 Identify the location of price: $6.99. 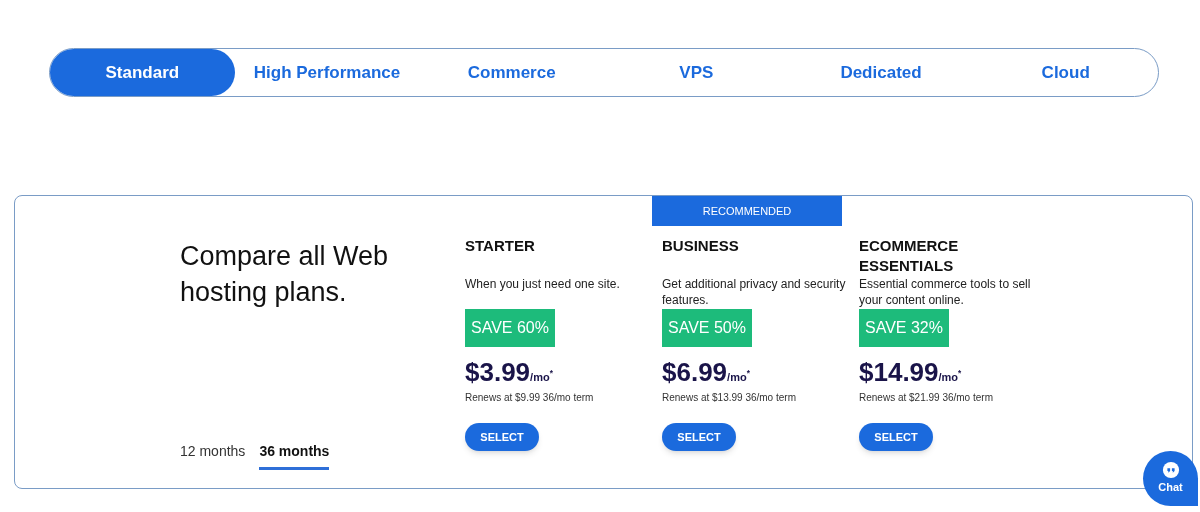
(695, 372).